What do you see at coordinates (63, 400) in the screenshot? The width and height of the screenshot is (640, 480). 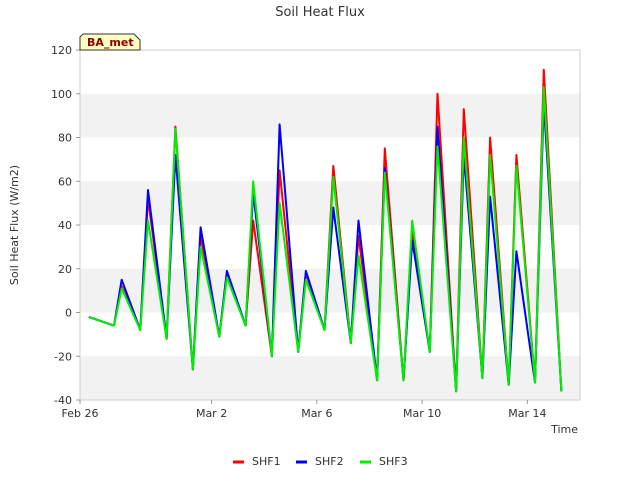 I see `y-tick-label: -40` at bounding box center [63, 400].